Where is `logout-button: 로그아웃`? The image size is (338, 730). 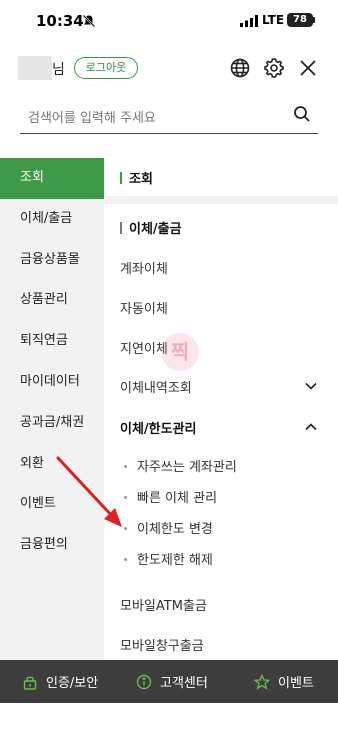
logout-button: 로그아웃 is located at coordinates (106, 68).